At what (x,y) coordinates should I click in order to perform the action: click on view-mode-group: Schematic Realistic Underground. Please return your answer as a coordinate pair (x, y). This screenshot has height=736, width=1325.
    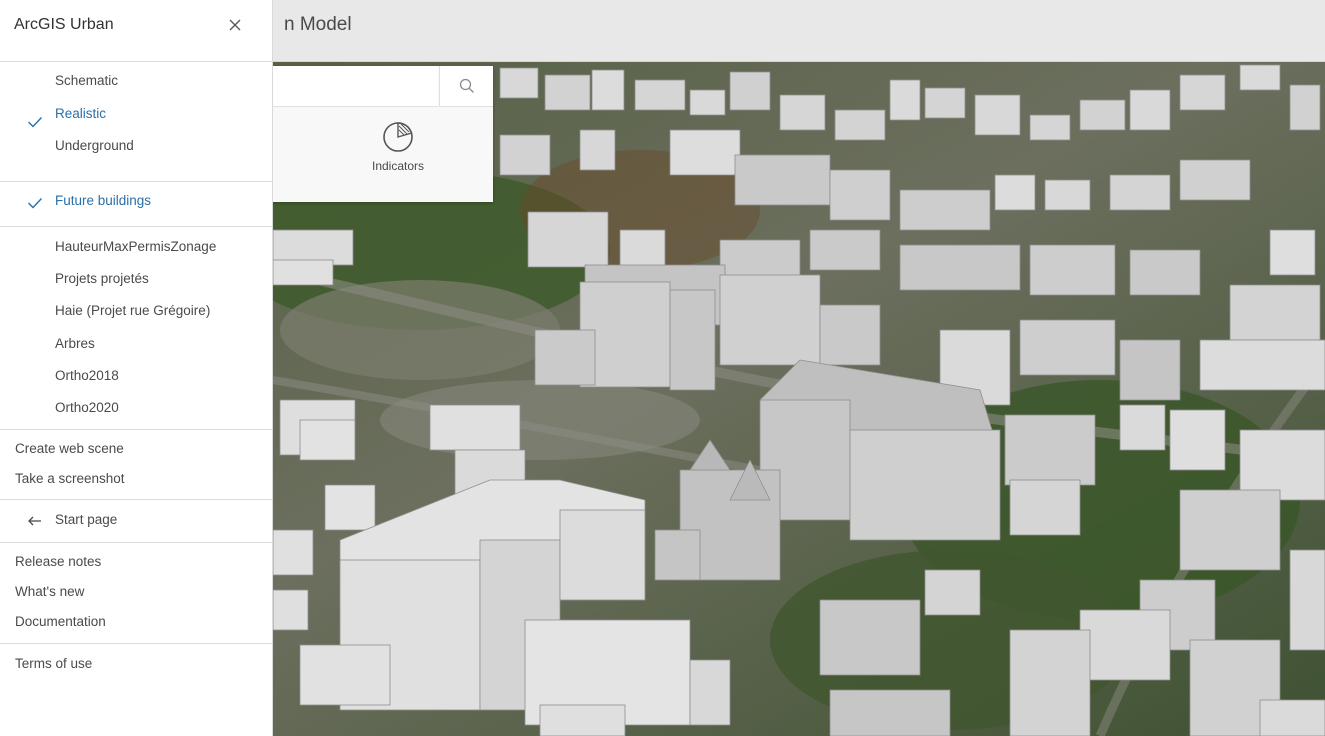
    Looking at the image, I should click on (136, 122).